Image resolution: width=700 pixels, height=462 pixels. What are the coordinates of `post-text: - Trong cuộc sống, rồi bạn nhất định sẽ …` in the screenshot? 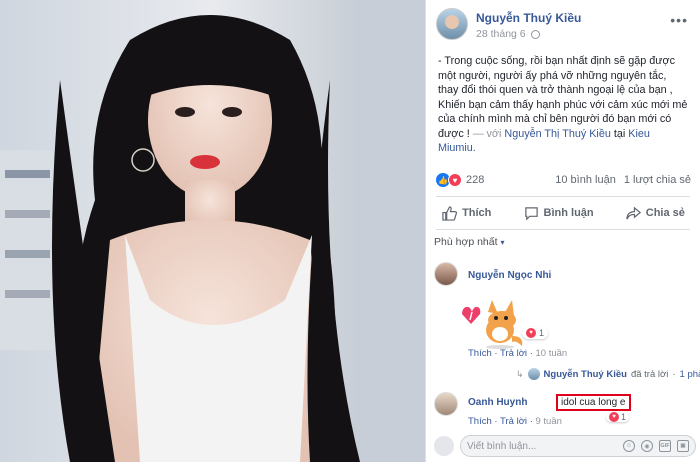 It's located at (563, 105).